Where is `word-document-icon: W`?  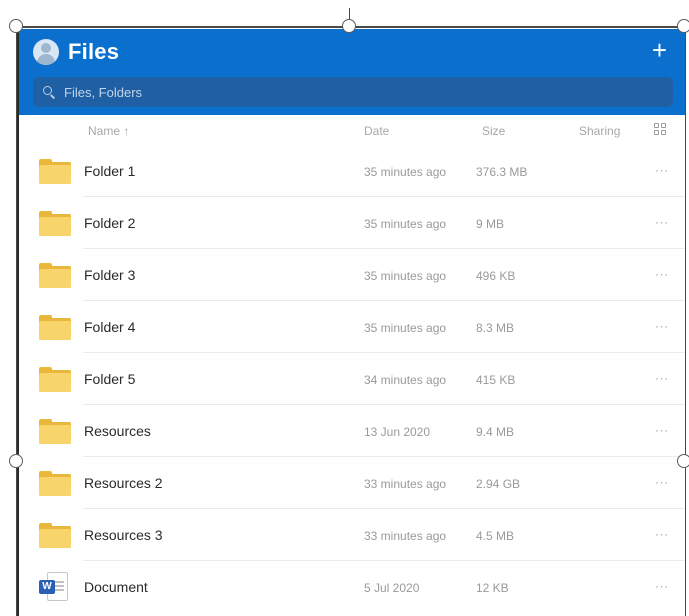
word-document-icon: W is located at coordinates (54, 587).